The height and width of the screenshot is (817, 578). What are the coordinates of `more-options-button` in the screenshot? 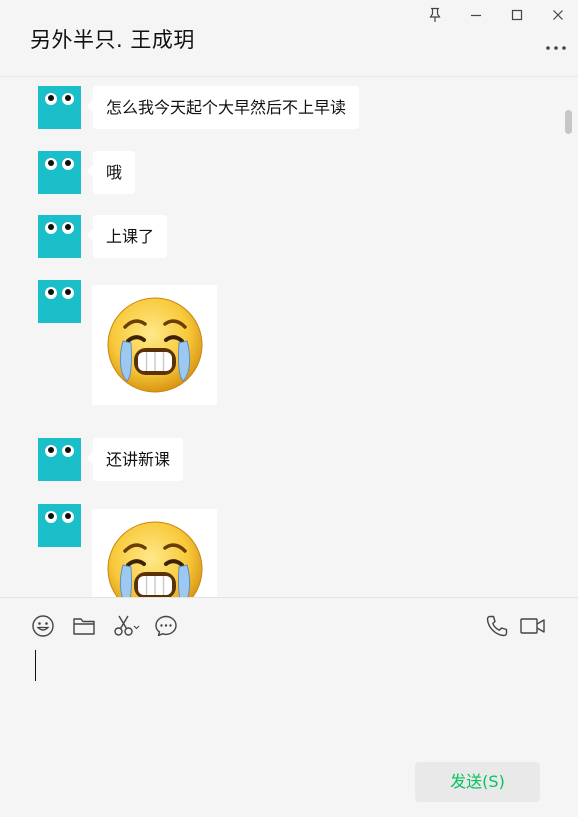 It's located at (556, 48).